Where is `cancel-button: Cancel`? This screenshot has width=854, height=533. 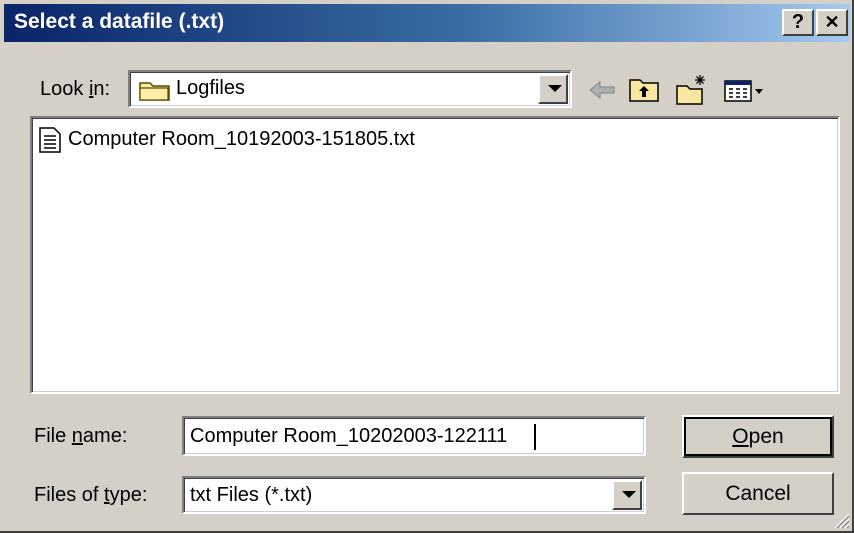 cancel-button: Cancel is located at coordinates (758, 493).